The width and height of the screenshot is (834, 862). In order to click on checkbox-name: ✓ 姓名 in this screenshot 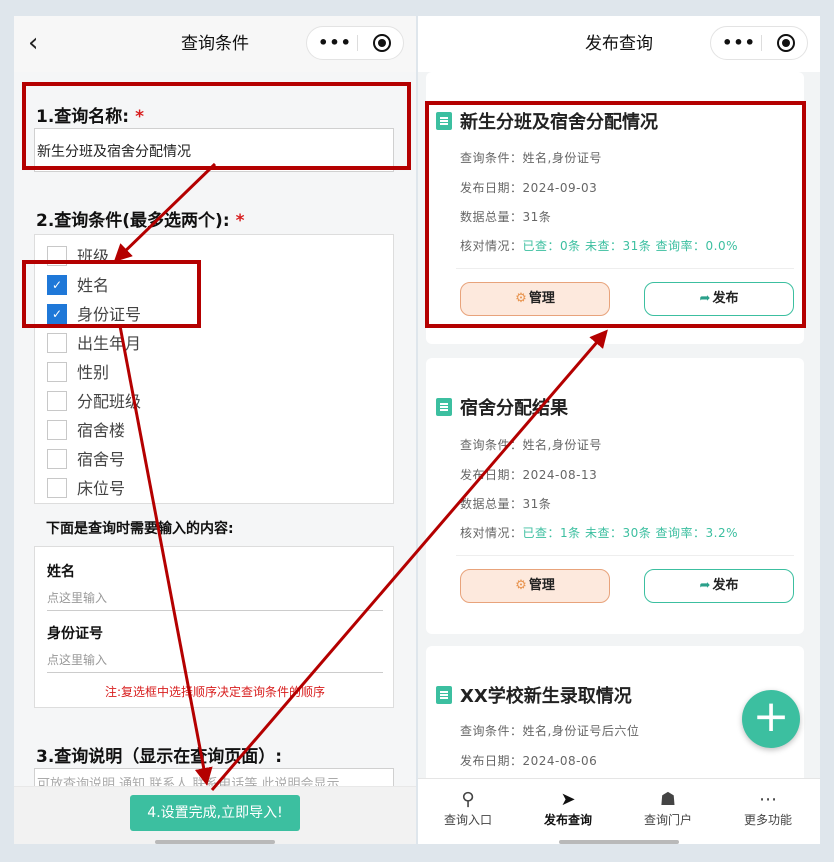, I will do `click(78, 284)`.